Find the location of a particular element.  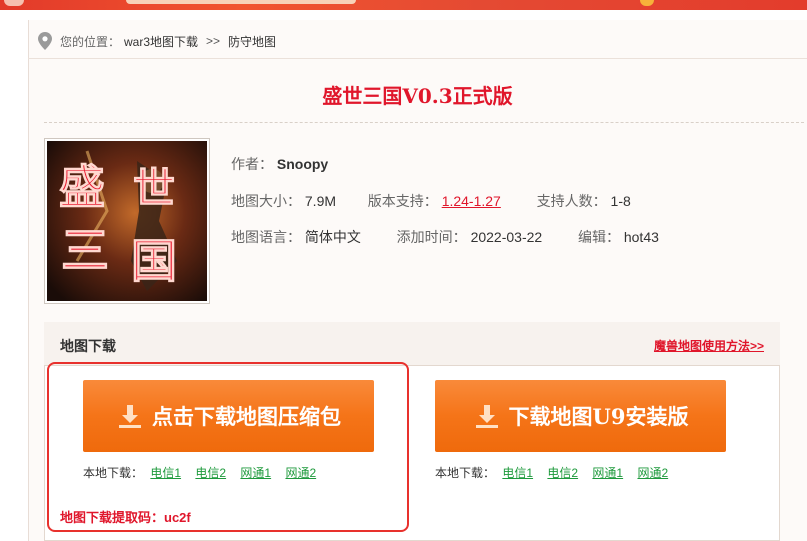

download-u9-label: 下载地图U9安装版 is located at coordinates (598, 416).